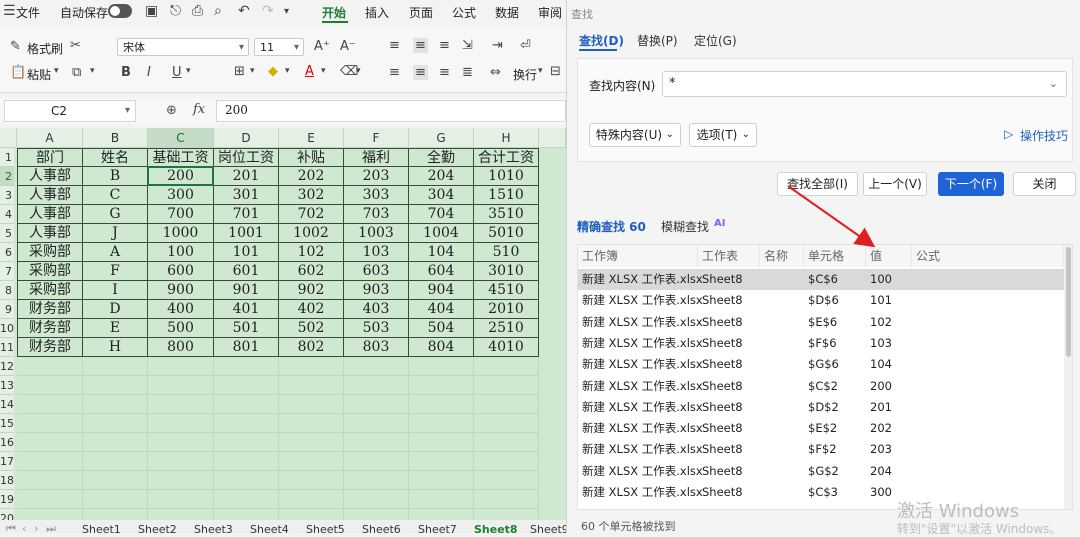 Image resolution: width=1080 pixels, height=537 pixels. I want to click on align-top-icon: ≡, so click(394, 45).